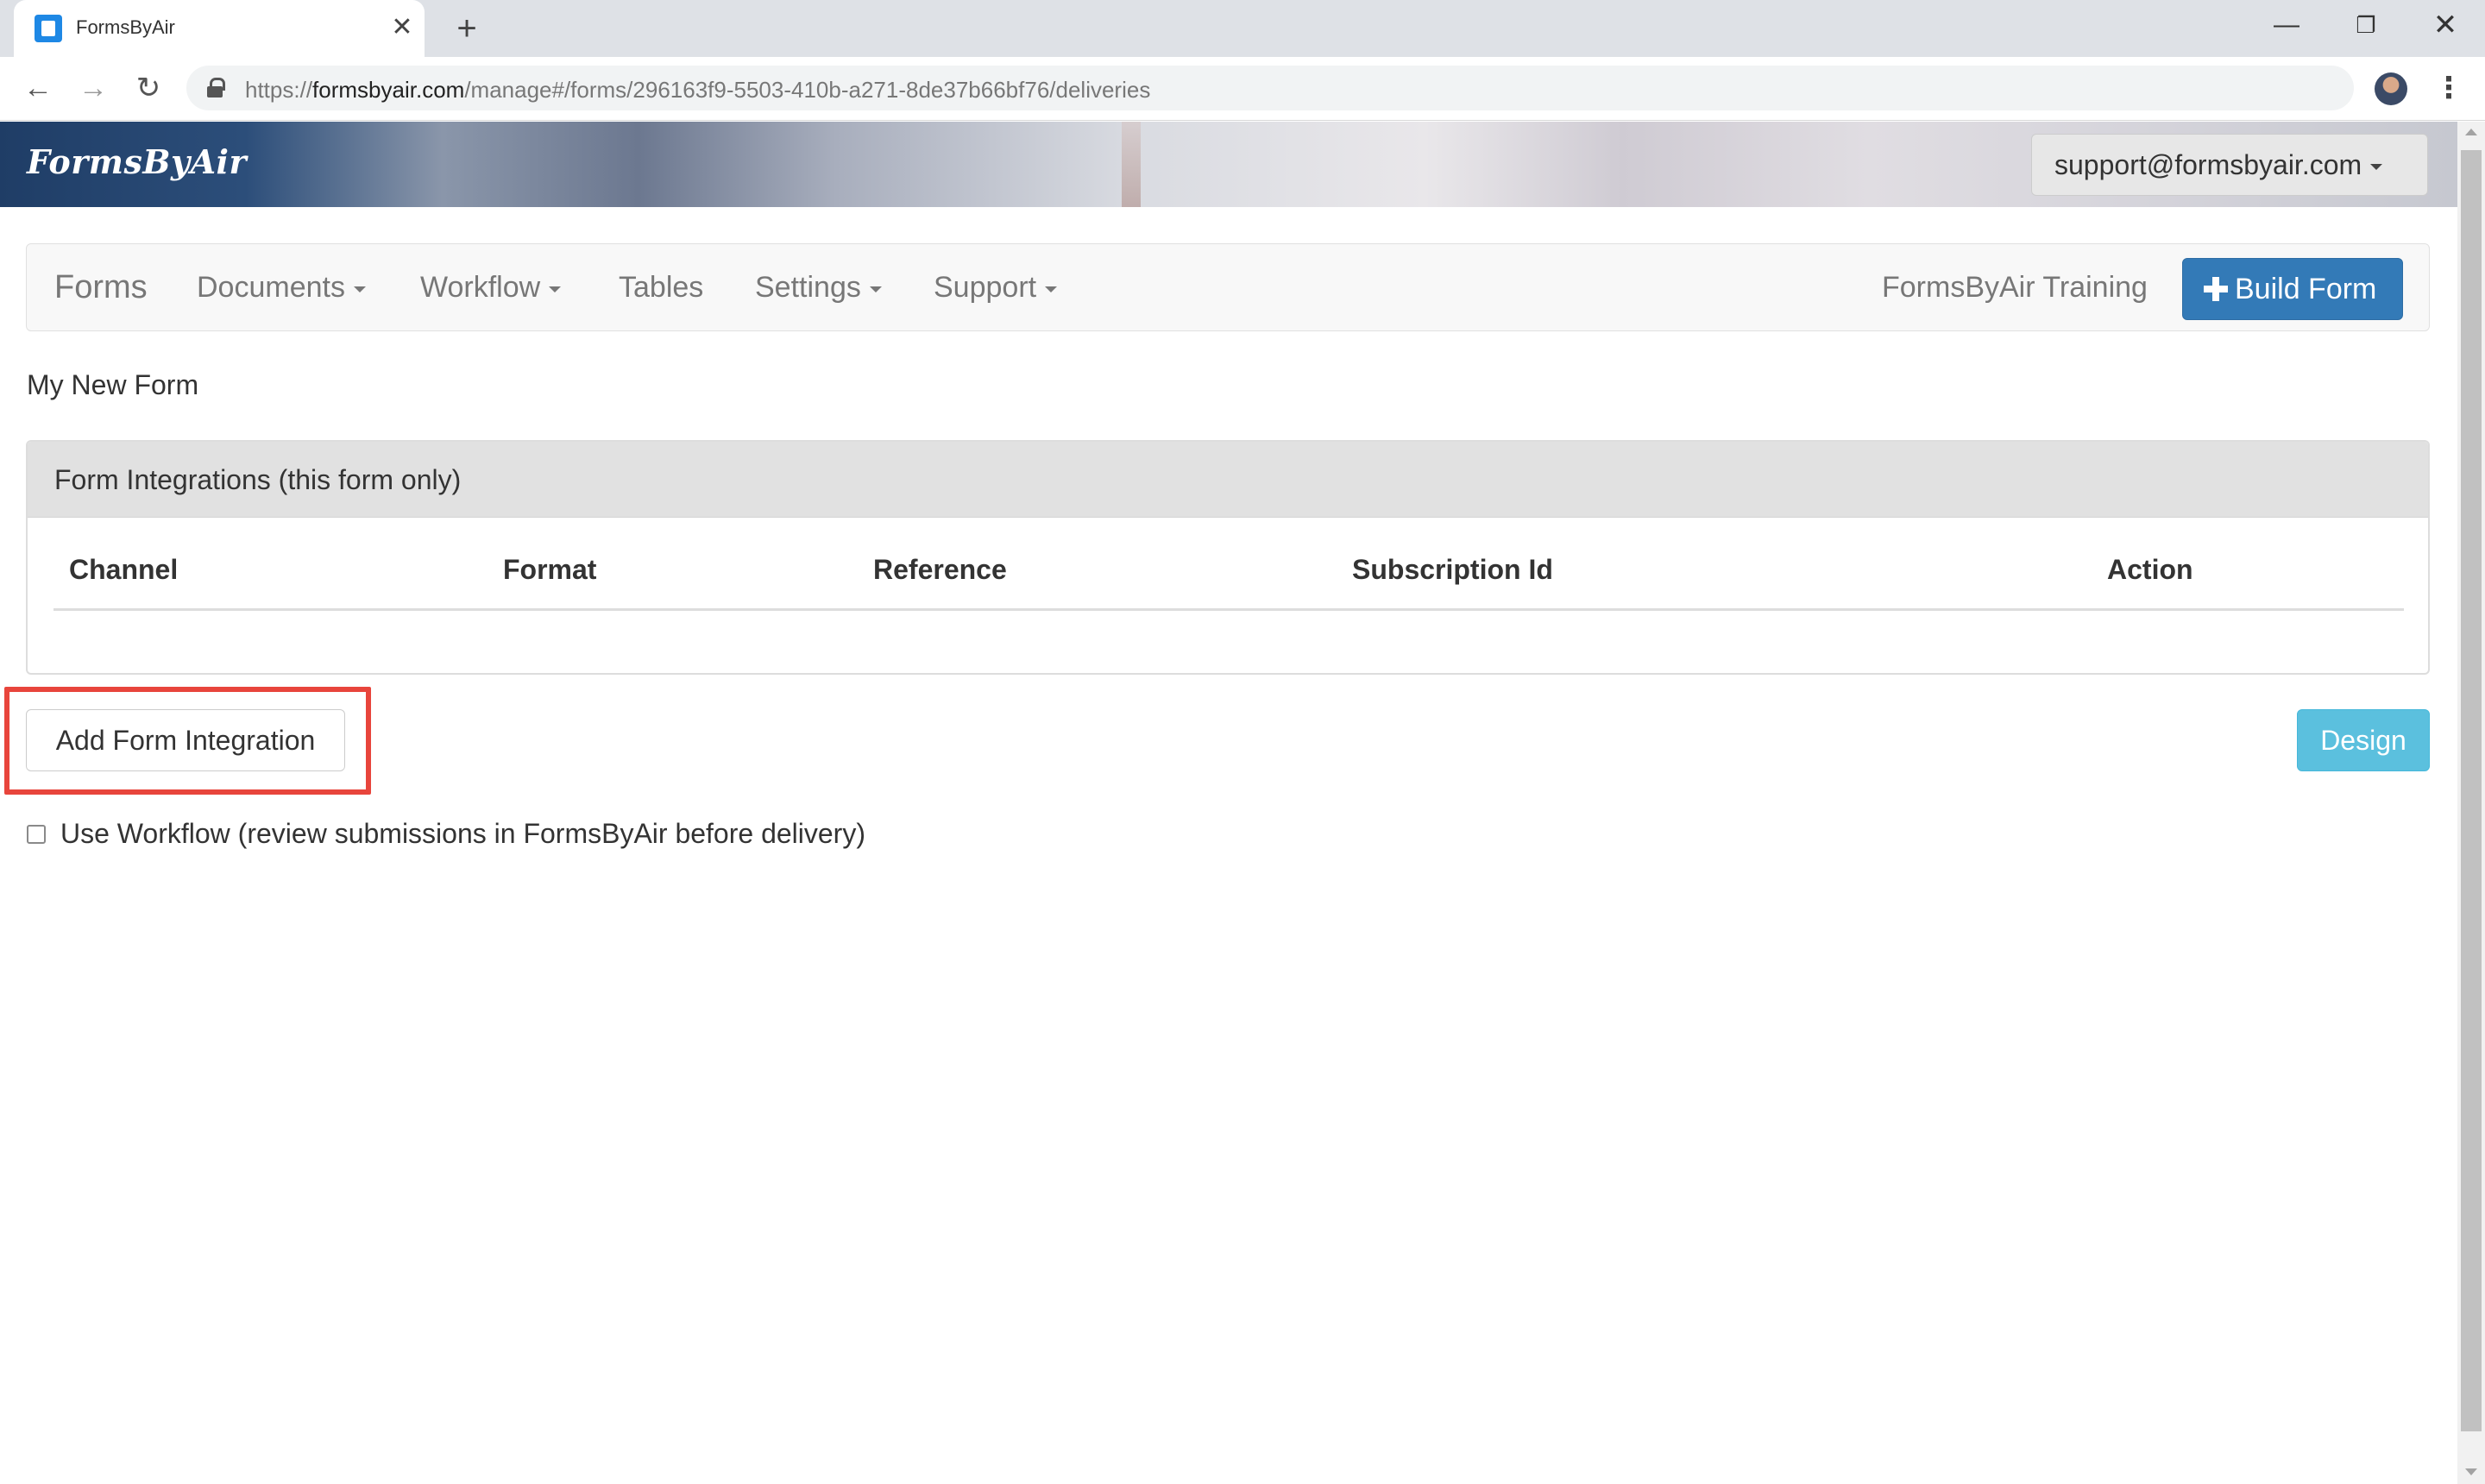  What do you see at coordinates (986, 287) in the screenshot?
I see `nav-support-label: Support` at bounding box center [986, 287].